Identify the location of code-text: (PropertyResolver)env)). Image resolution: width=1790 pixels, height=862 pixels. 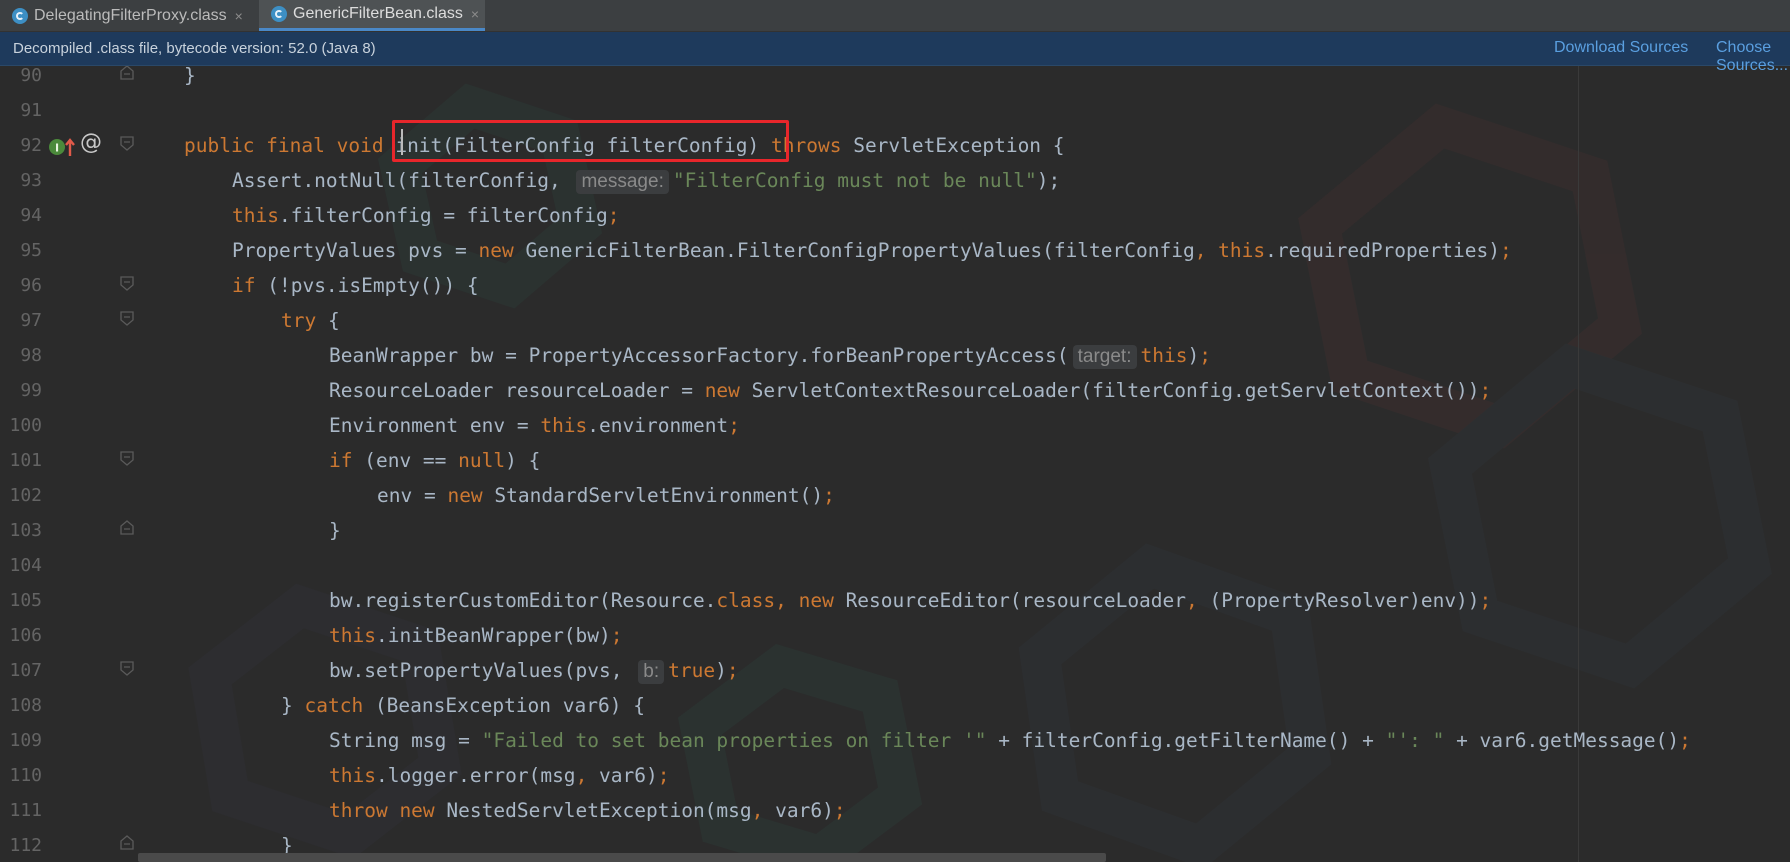
(1344, 600).